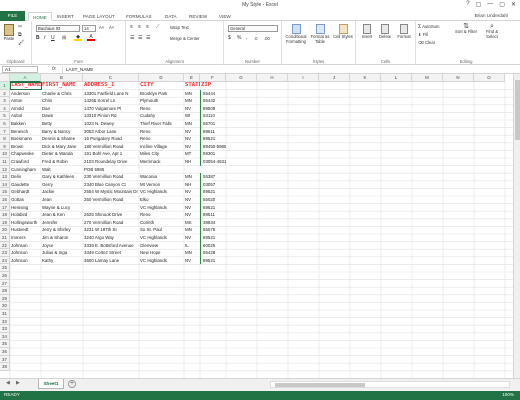 This screenshot has height=400, width=520. I want to click on row-header: 24, so click(5, 260).